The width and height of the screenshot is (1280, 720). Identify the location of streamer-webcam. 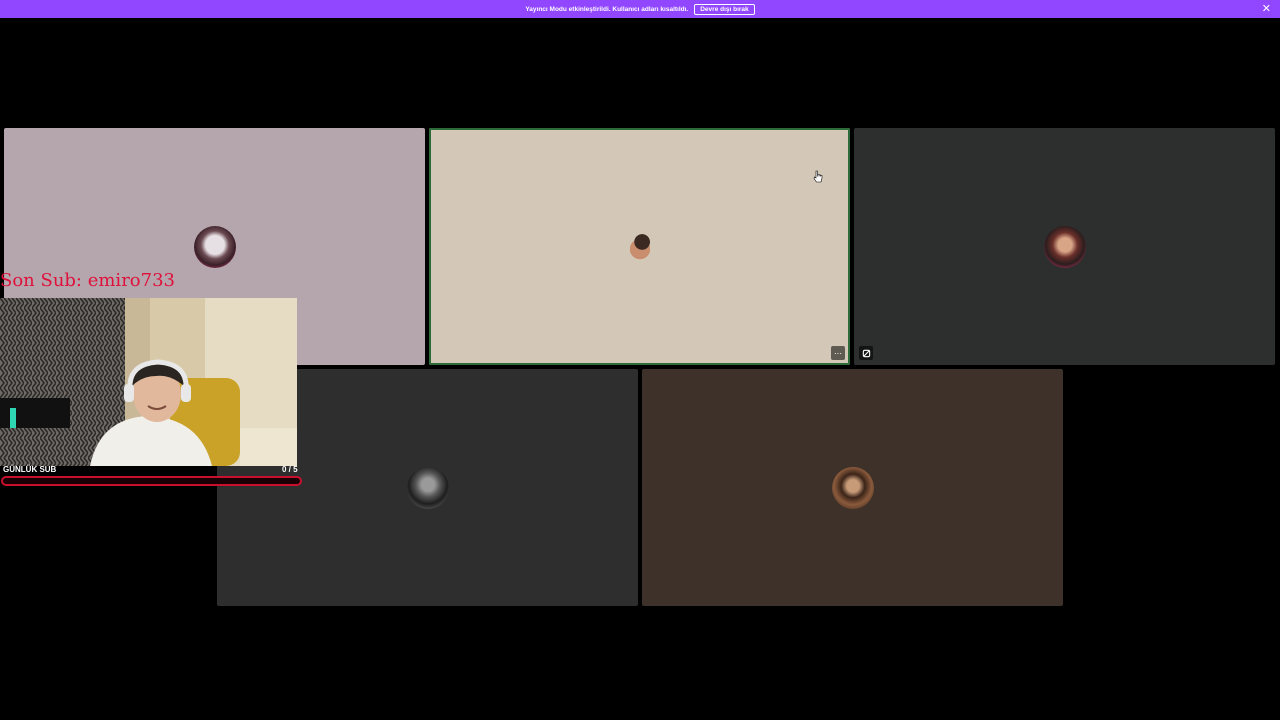
(148, 382).